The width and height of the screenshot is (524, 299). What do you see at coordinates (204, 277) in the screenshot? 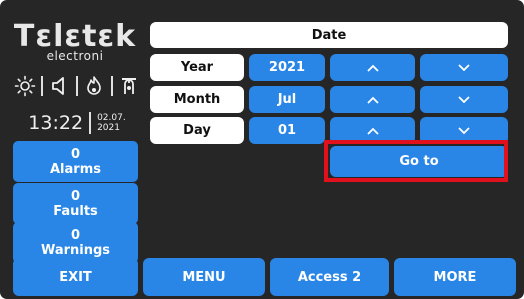
I see `menu-button: MENU` at bounding box center [204, 277].